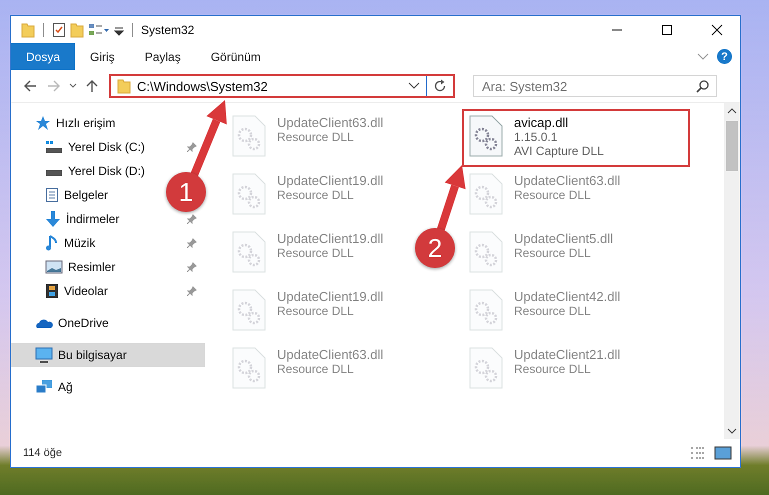 This screenshot has width=769, height=495. Describe the element at coordinates (559, 122) in the screenshot. I see `file-name: avicap.dll` at that location.